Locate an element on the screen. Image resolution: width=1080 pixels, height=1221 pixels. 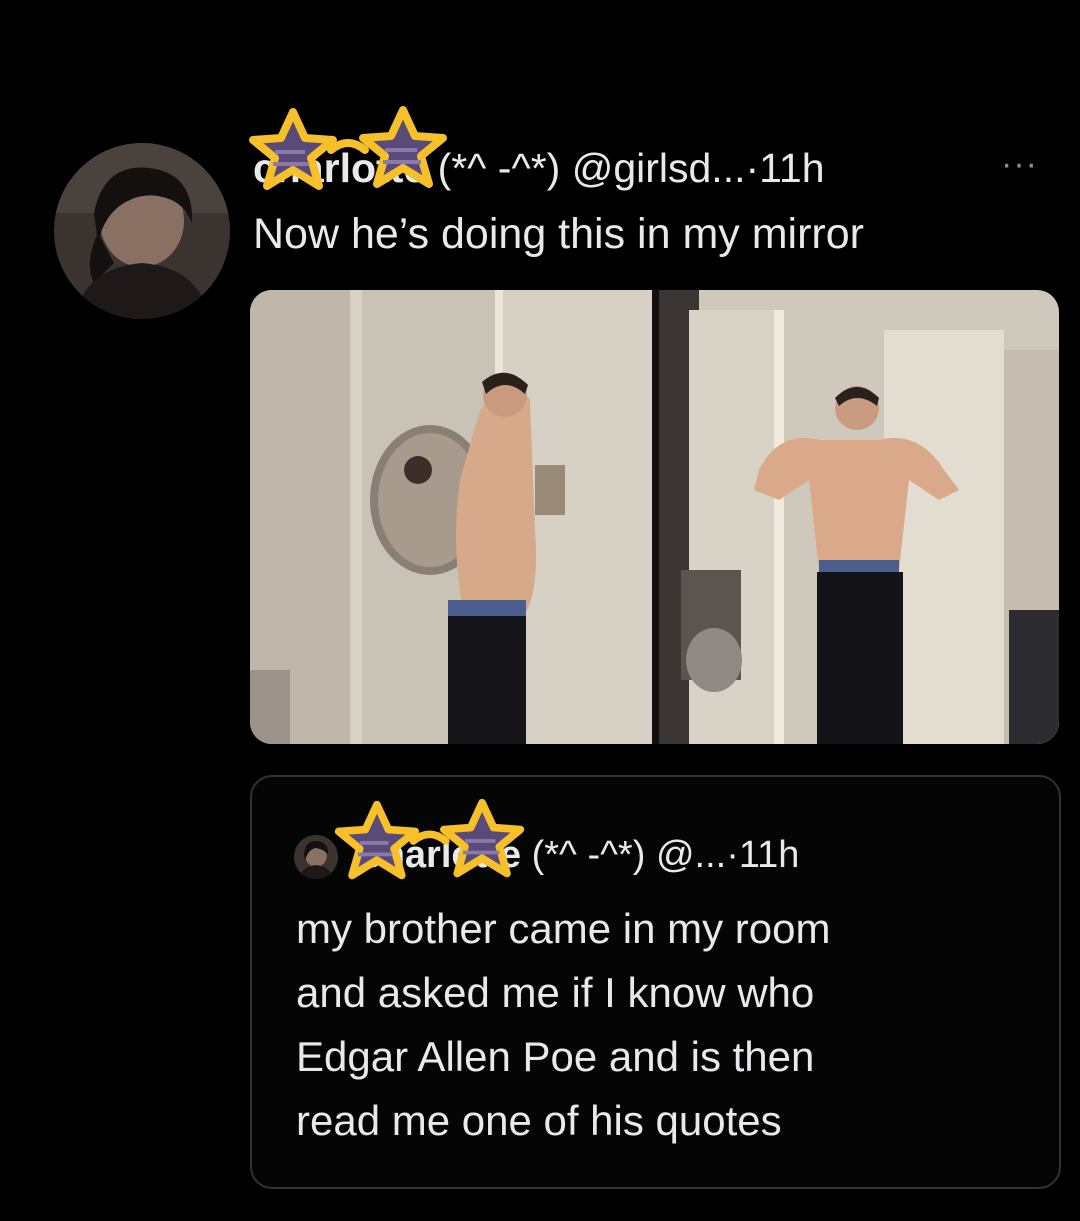
photo-left is located at coordinates (451, 517).